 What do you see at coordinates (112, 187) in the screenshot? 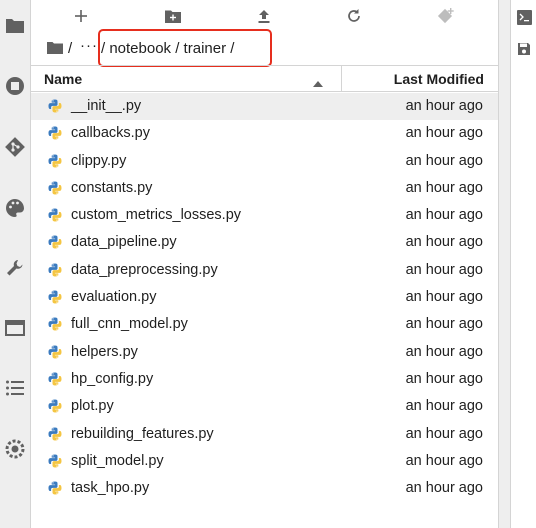
I see `file-name: constants.py` at bounding box center [112, 187].